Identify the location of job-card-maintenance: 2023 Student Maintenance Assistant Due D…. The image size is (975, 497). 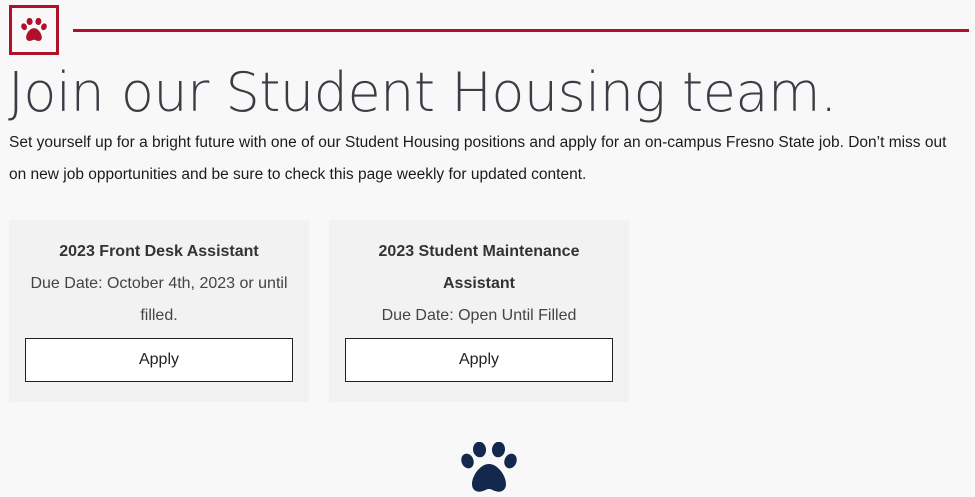
(479, 311).